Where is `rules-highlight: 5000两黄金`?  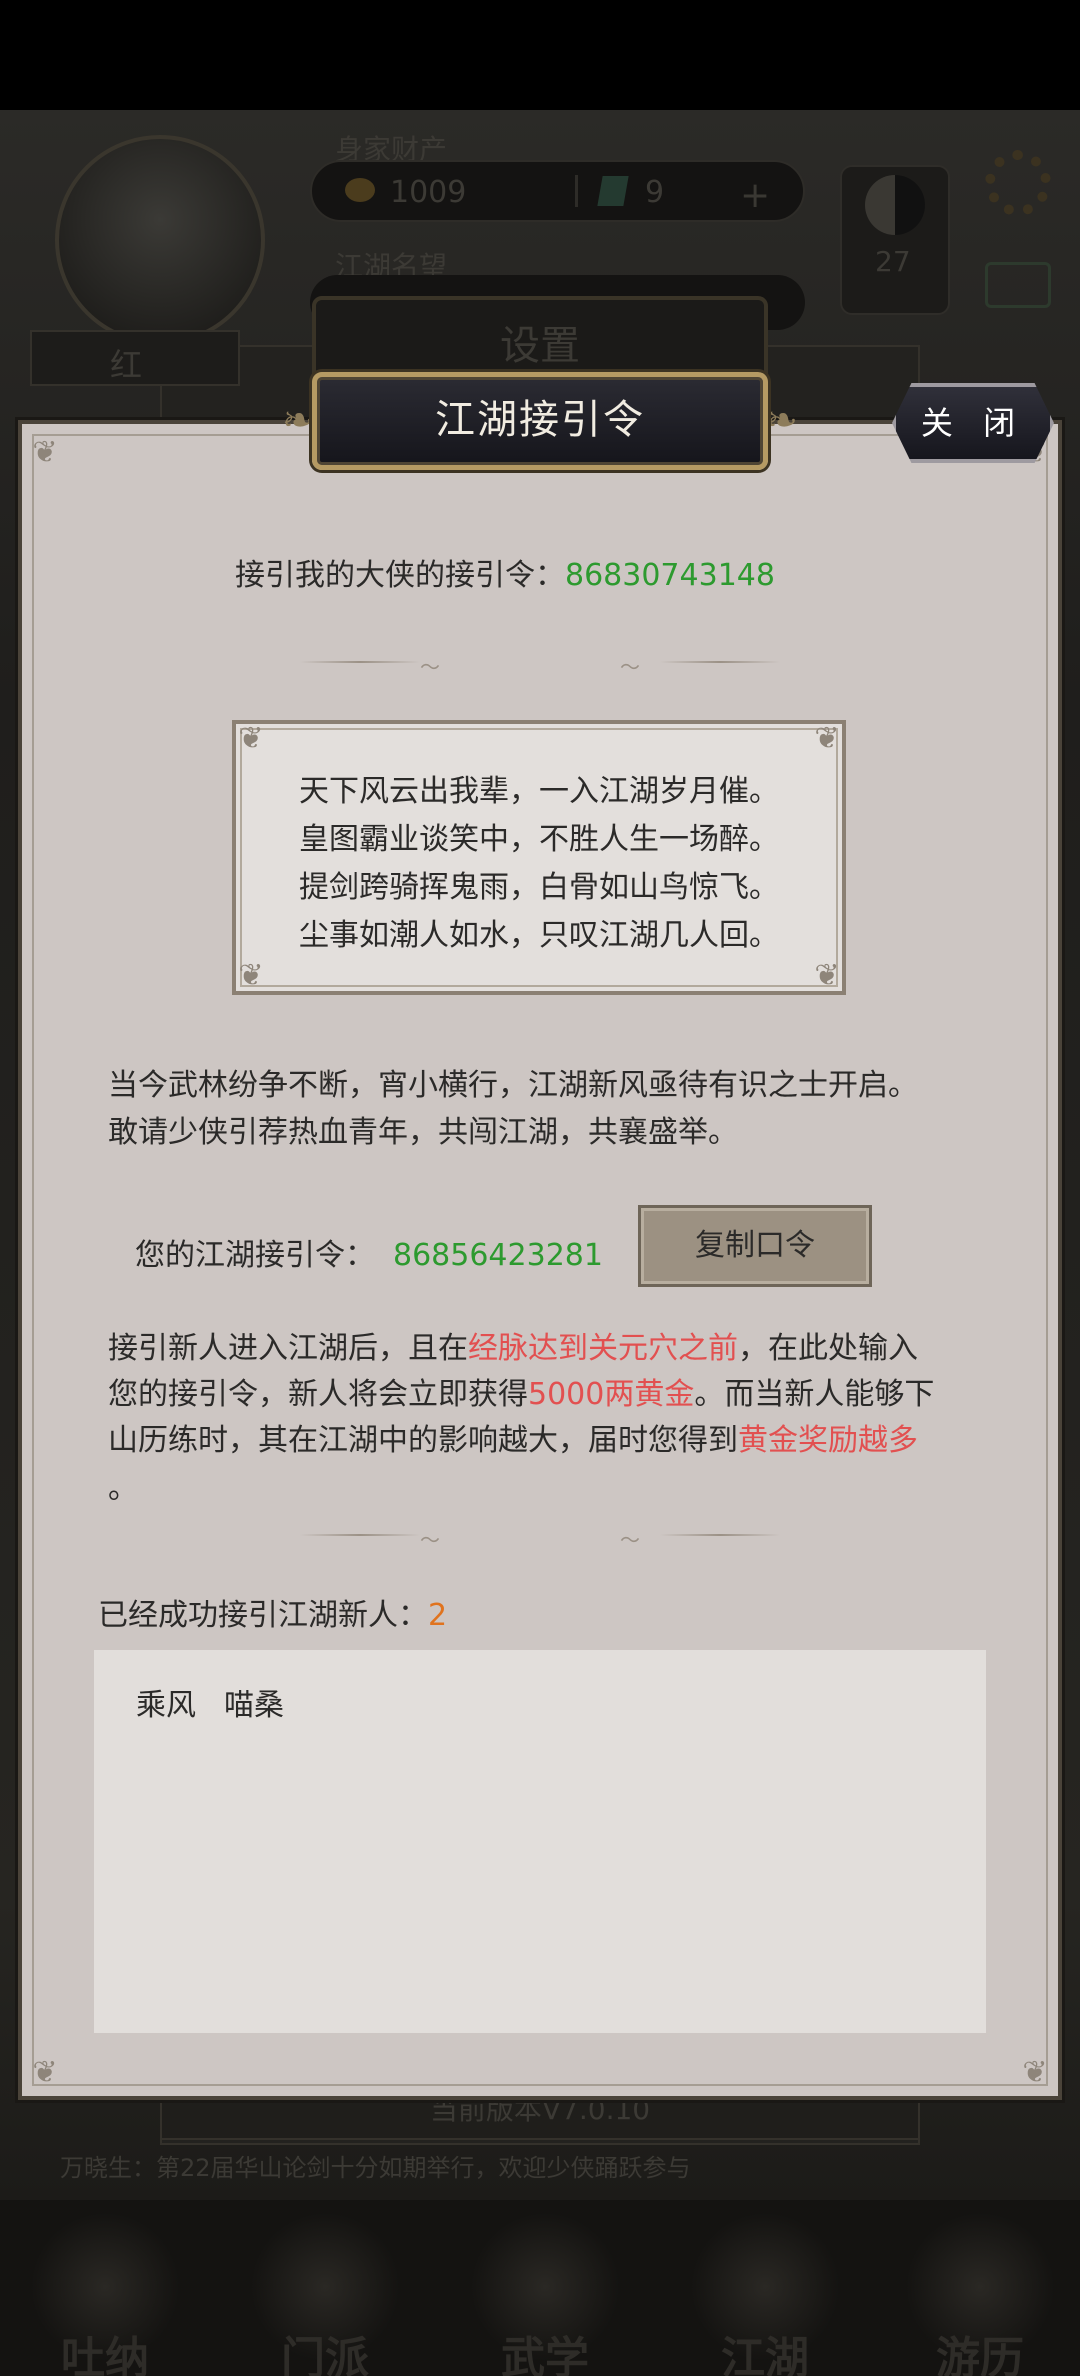
rules-highlight: 5000两黄金 is located at coordinates (611, 1394).